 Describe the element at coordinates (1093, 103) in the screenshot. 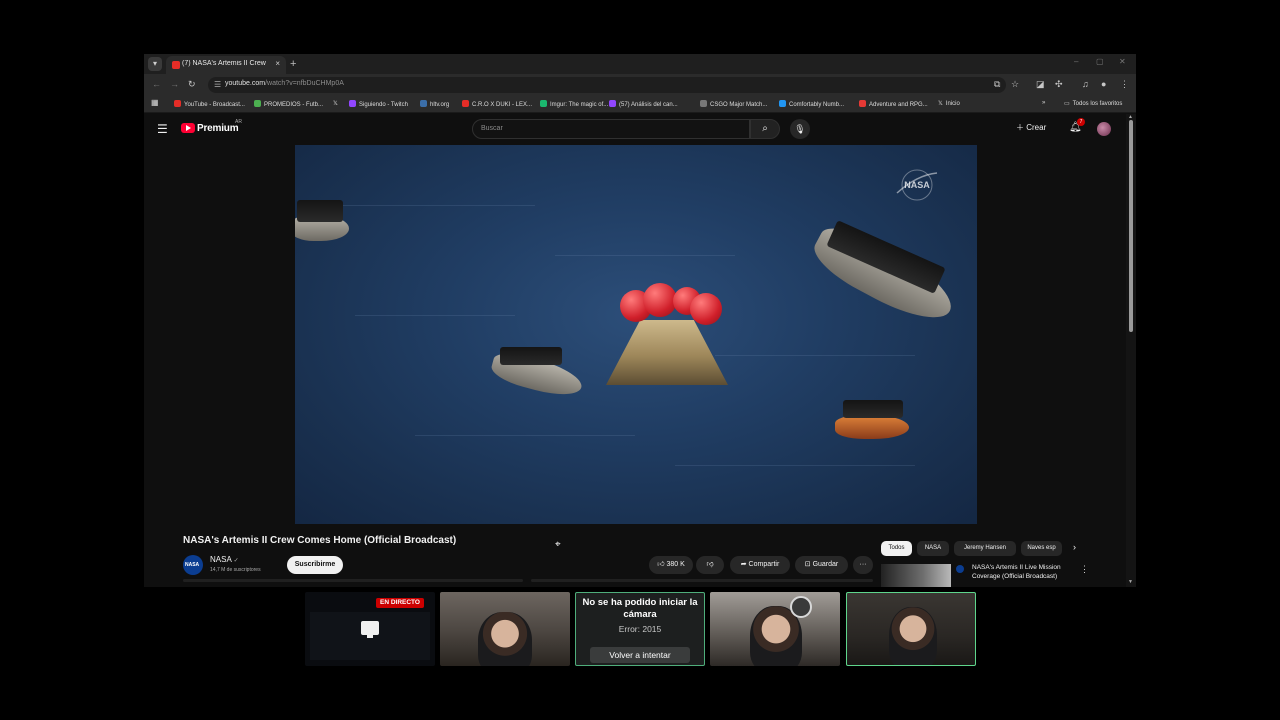

I see `all-bookmarks-folder: ▭ Todos los favoritos` at that location.